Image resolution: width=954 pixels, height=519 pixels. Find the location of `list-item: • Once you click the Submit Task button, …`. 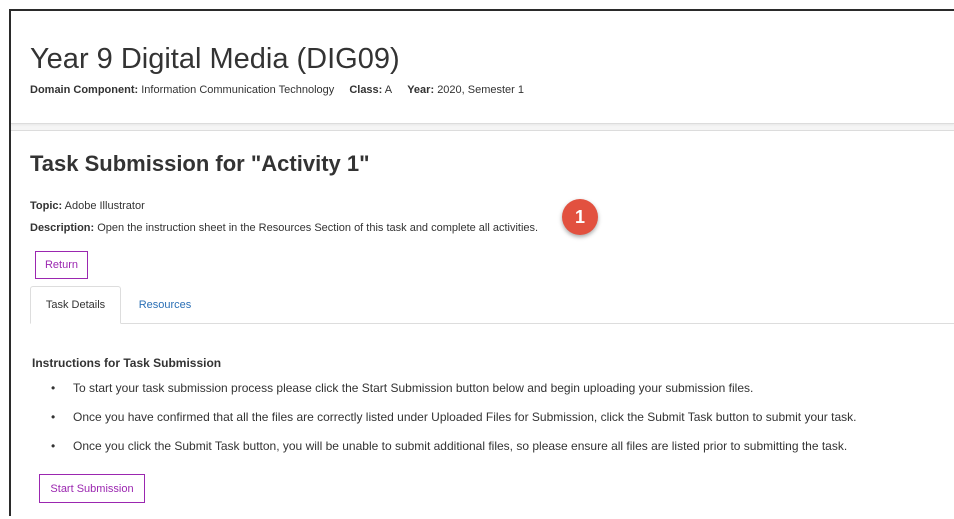

list-item: • Once you click the Submit Task button, … is located at coordinates (449, 446).